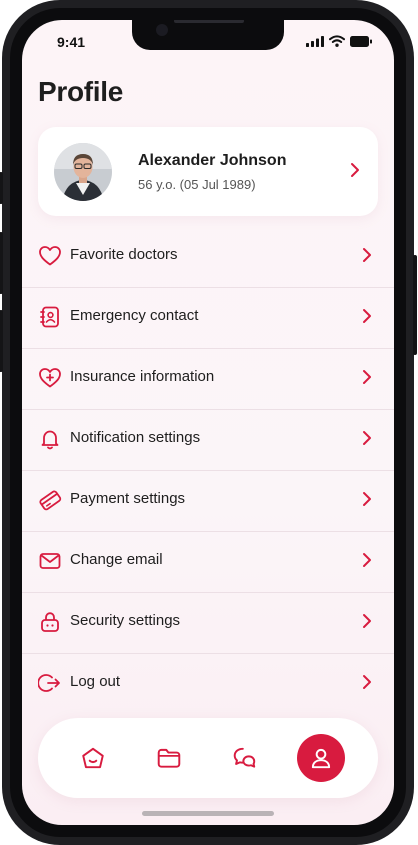 The width and height of the screenshot is (418, 845). Describe the element at coordinates (208, 35) in the screenshot. I see `notch` at that location.